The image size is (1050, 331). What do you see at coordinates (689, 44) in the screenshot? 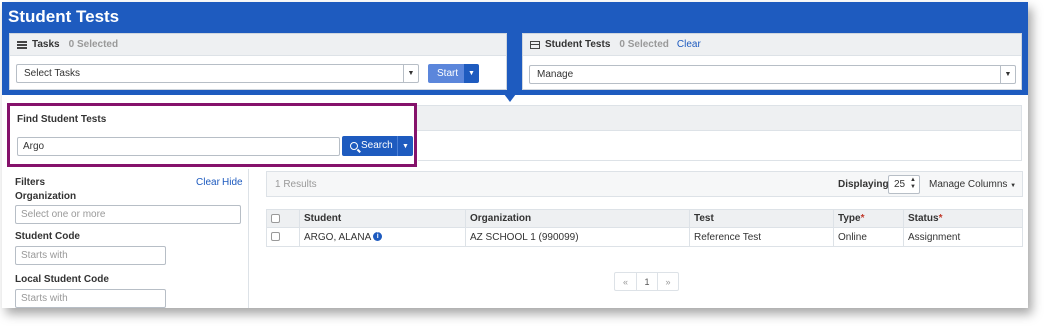
I see `student-tests-clear-link: Clear` at bounding box center [689, 44].